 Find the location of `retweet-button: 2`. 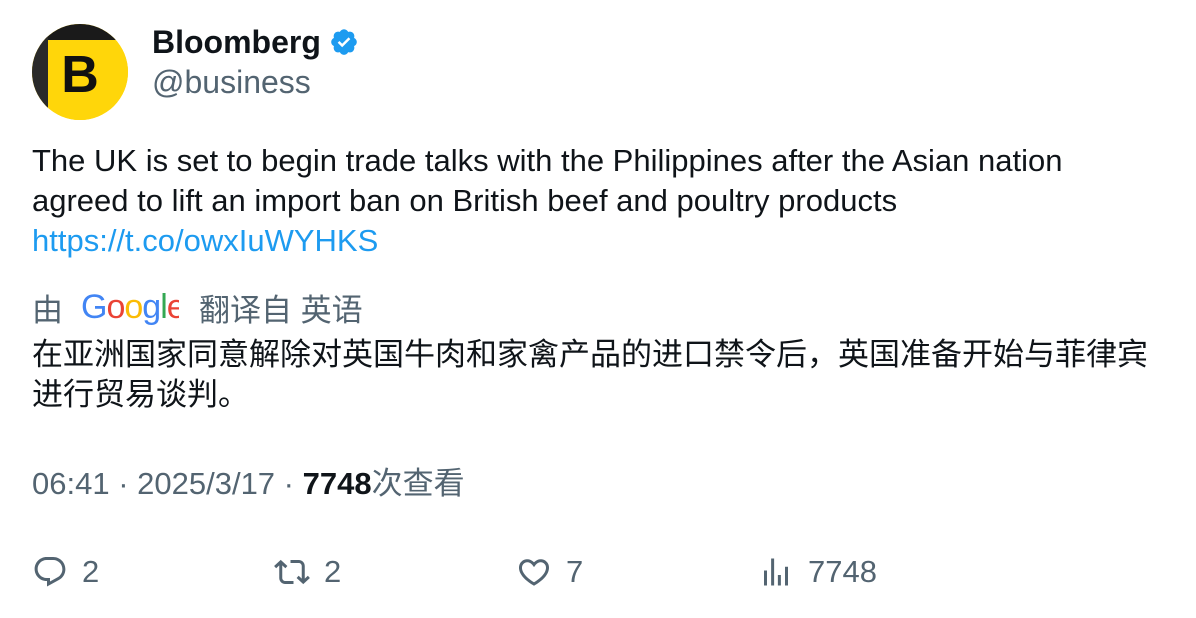

retweet-button: 2 is located at coordinates (307, 572).